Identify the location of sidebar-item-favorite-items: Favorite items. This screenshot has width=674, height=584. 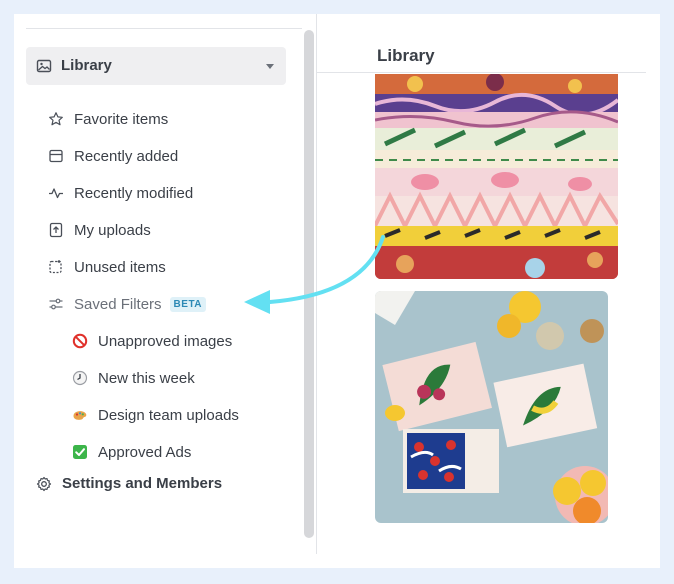
(108, 119).